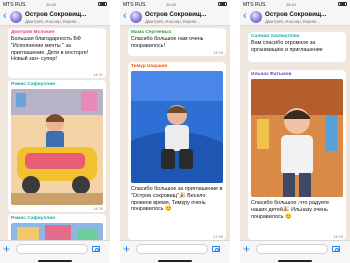 The width and height of the screenshot is (350, 263). What do you see at coordinates (97, 208) in the screenshot?
I see `message-time: 14:39` at bounding box center [97, 208].